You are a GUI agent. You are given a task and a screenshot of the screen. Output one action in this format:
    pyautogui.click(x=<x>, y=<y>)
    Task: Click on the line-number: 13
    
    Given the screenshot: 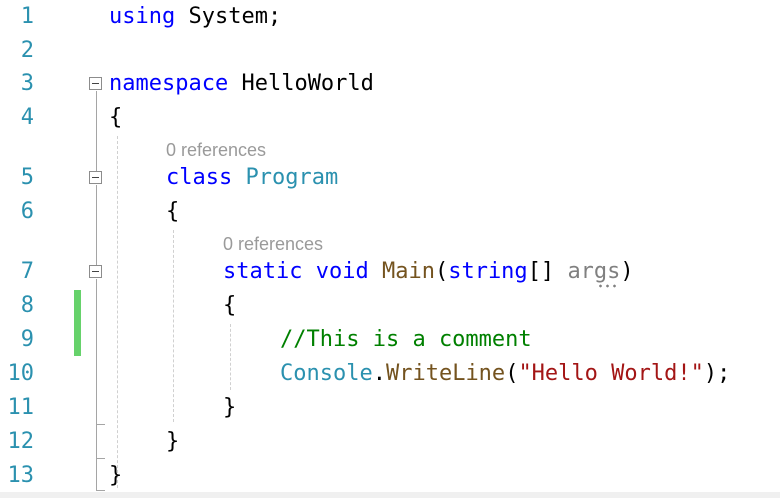 What is the action you would take?
    pyautogui.click(x=21, y=475)
    